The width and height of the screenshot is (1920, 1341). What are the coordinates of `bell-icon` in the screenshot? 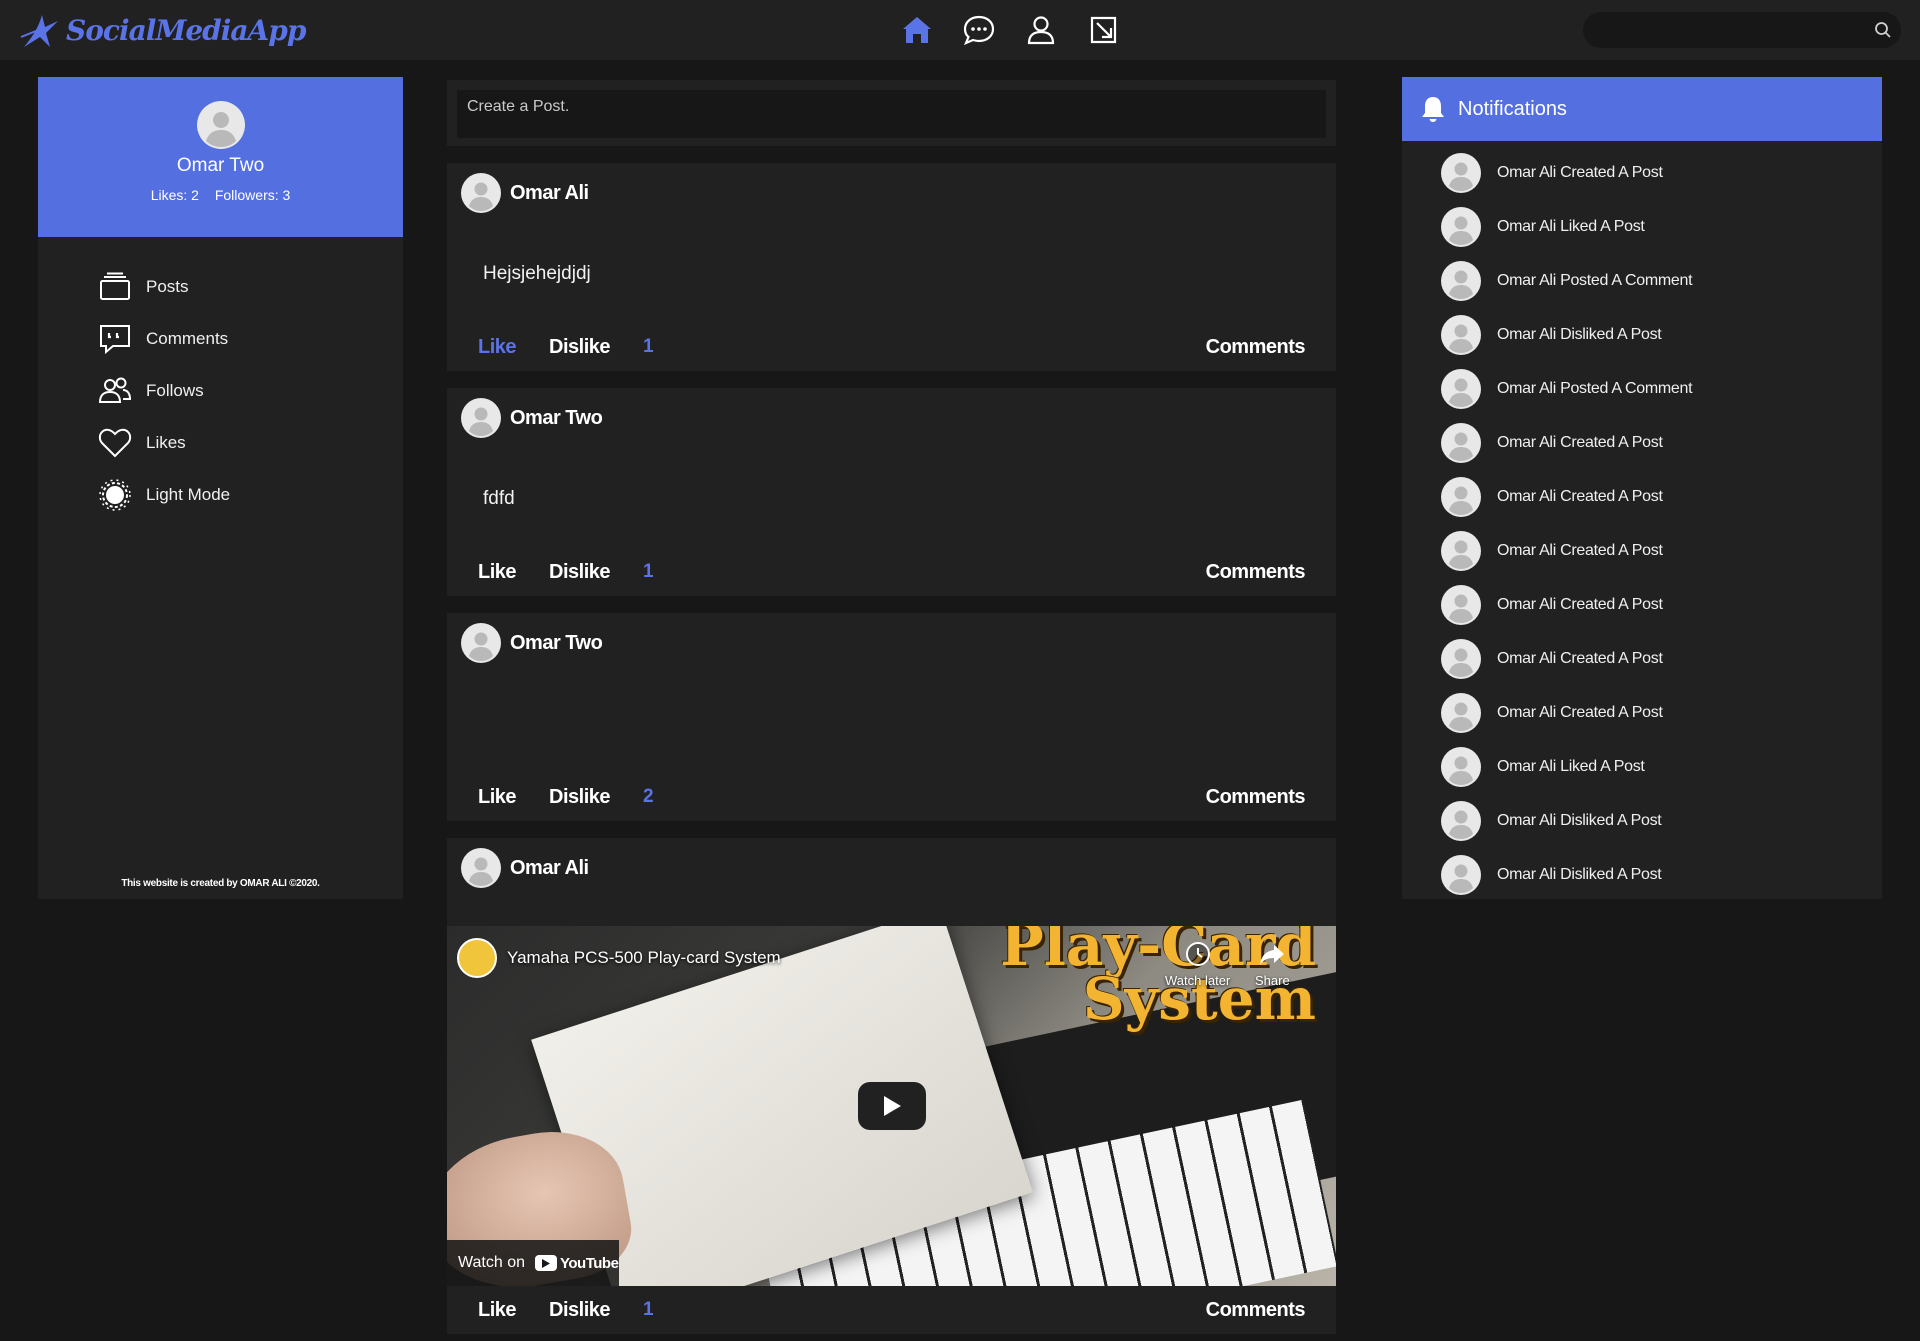 It's located at (1433, 109).